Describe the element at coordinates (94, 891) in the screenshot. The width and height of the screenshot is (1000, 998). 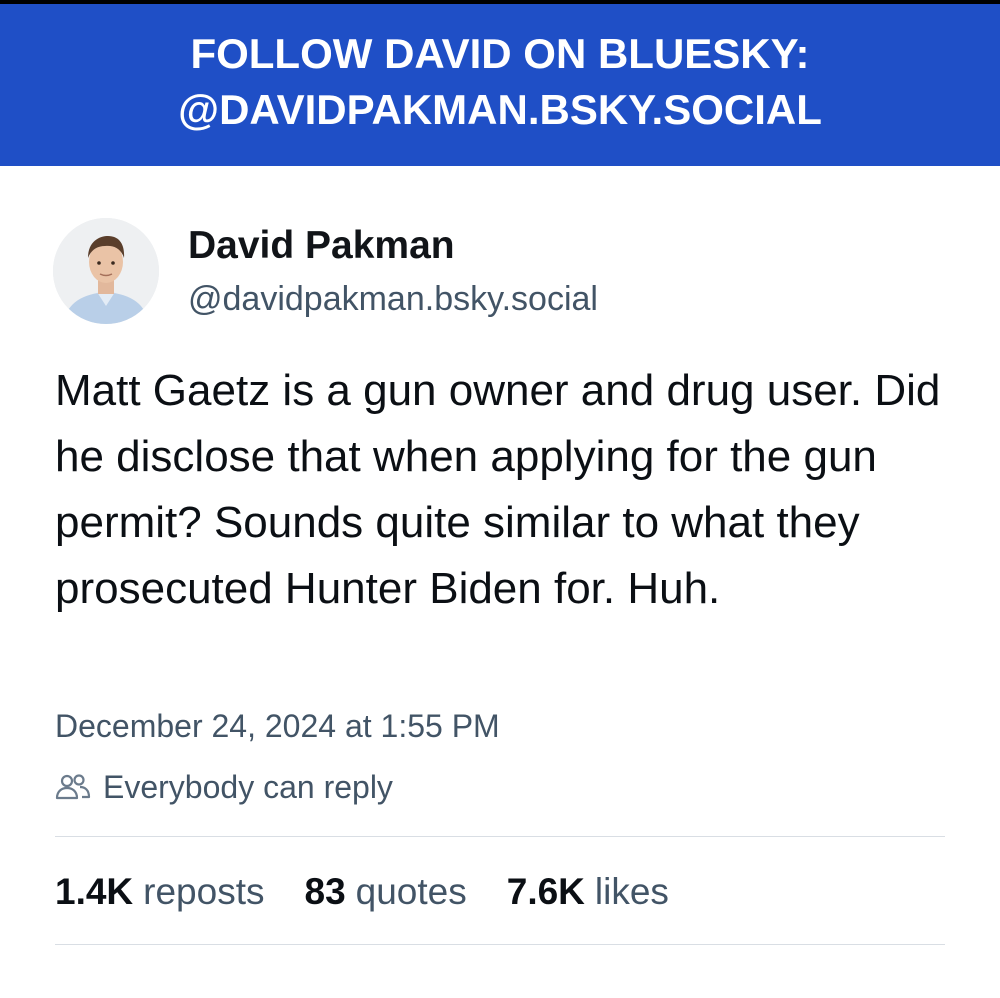
I see `reposts-count: 1.4K` at that location.